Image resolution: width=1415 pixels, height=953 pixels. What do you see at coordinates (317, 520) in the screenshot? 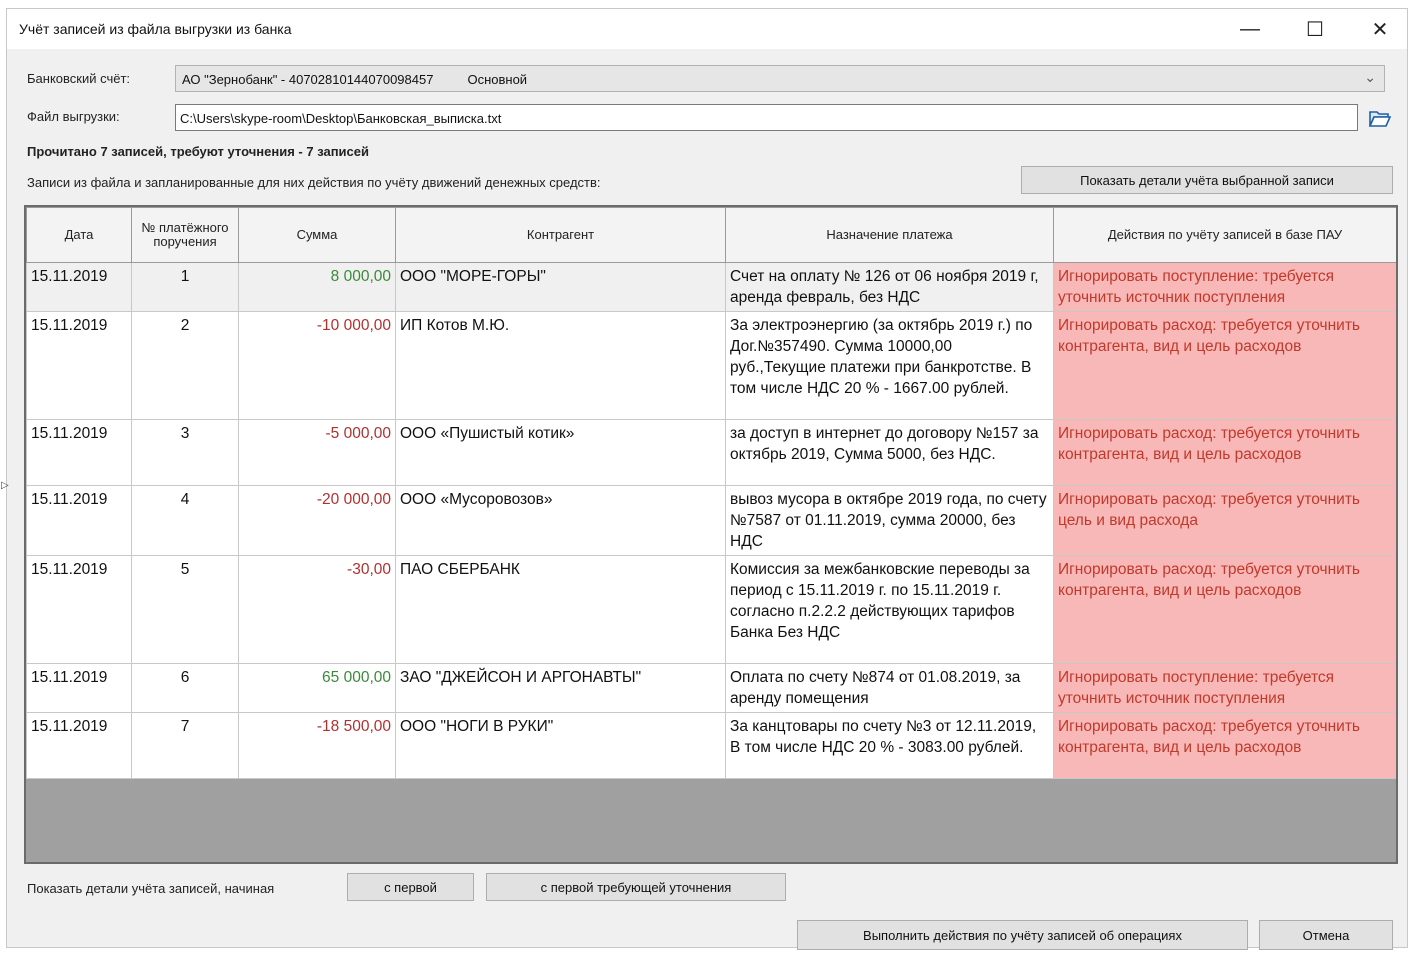
I see `cell-sum: -20 000,00` at bounding box center [317, 520].